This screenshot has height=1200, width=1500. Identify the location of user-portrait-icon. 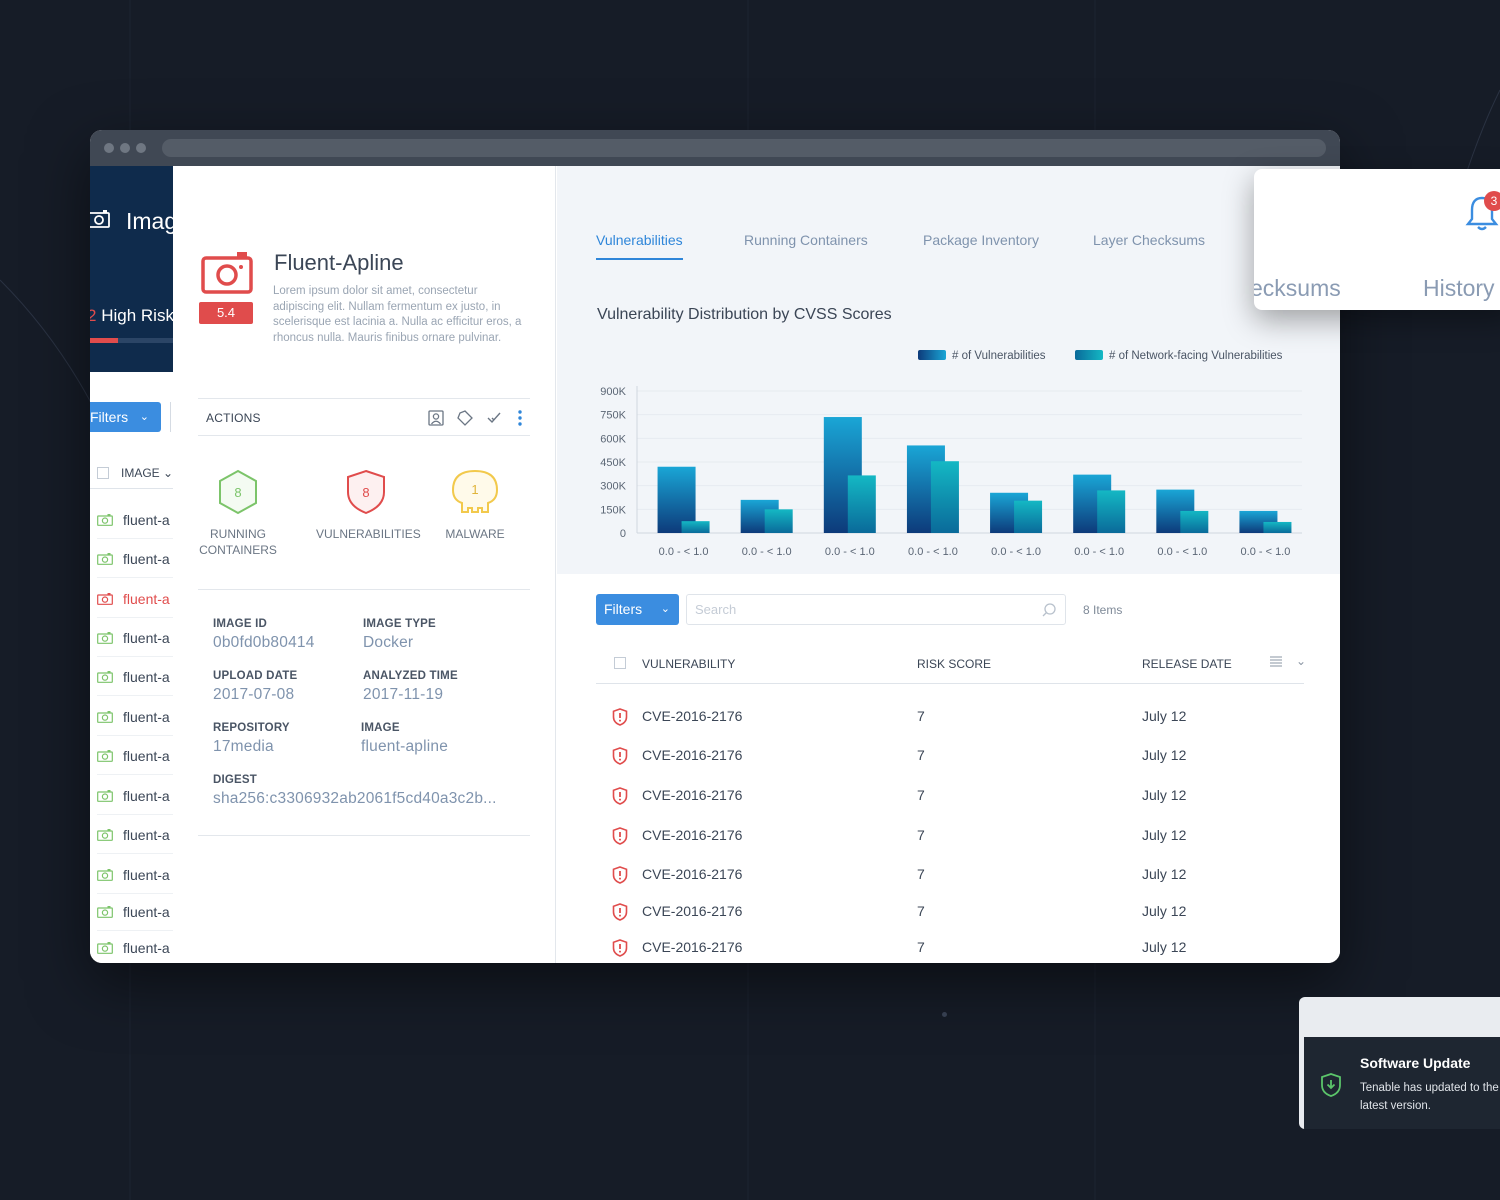
(436, 418).